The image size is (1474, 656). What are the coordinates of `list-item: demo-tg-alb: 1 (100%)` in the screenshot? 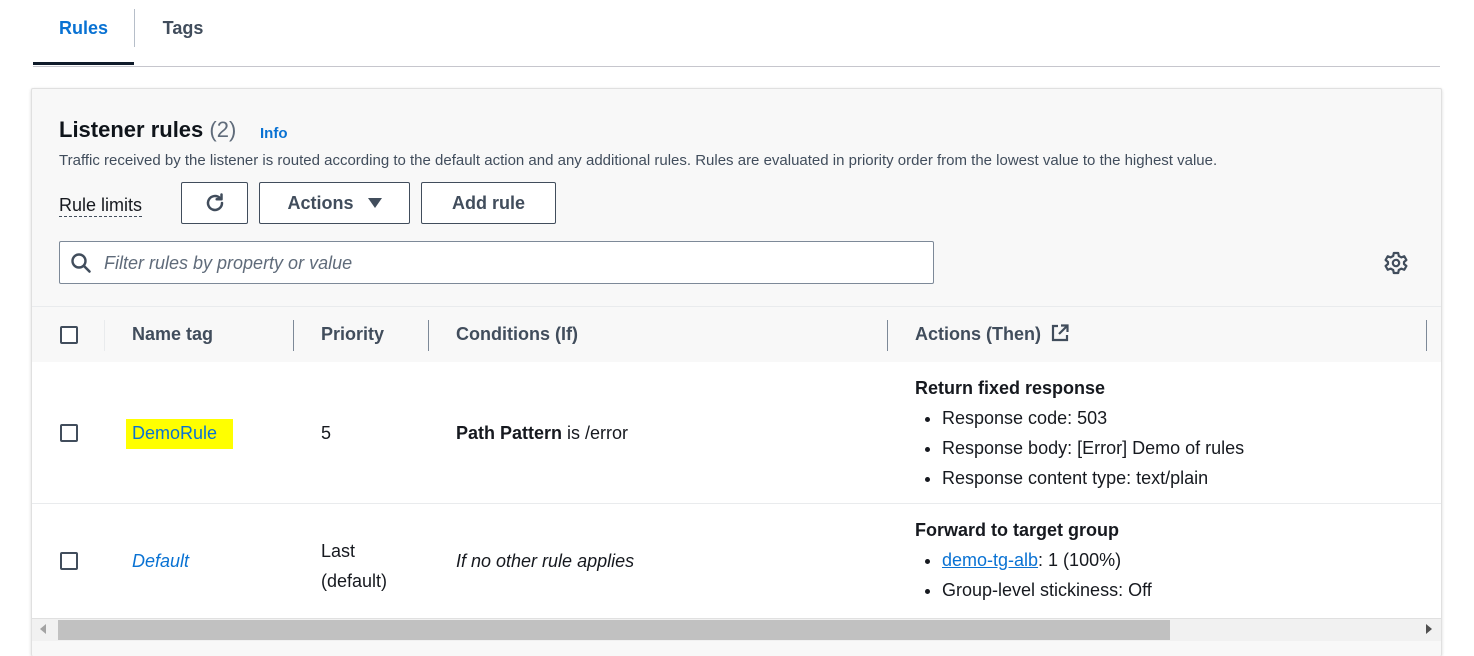 It's located at (1047, 560).